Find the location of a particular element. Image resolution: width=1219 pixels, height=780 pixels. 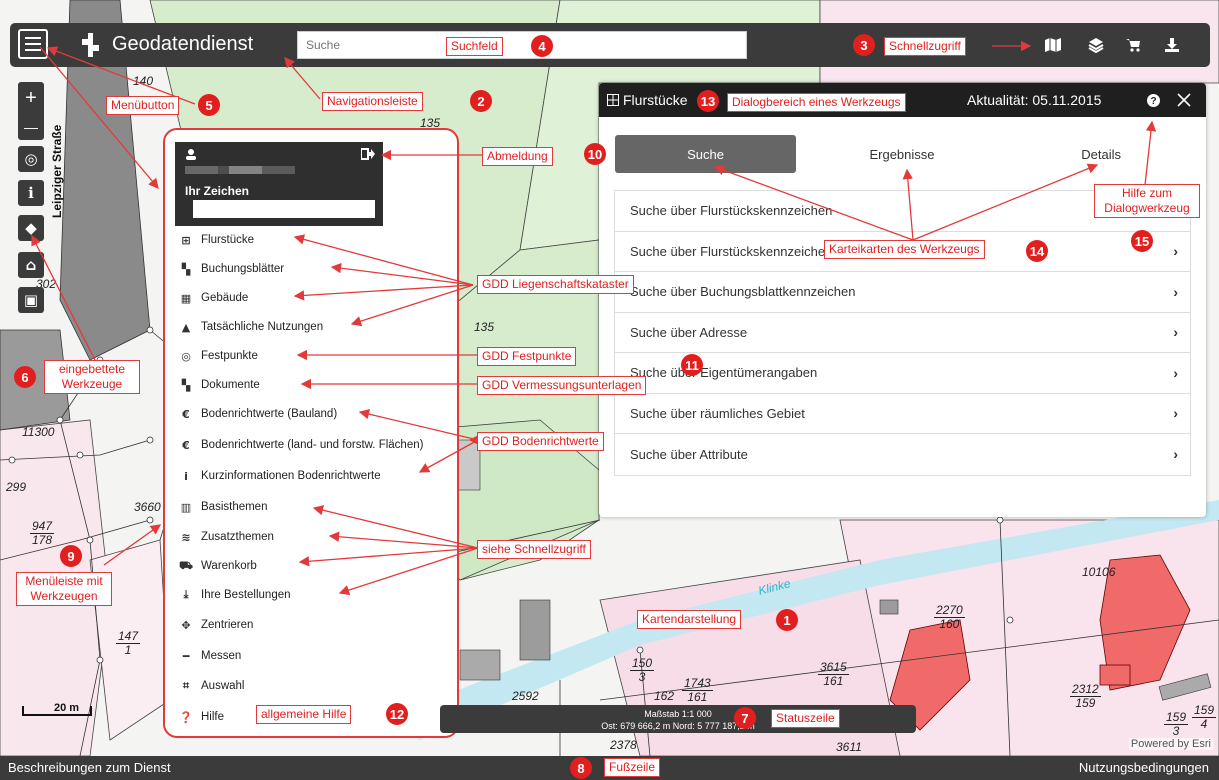

help-icon: ❓ is located at coordinates (186, 717).